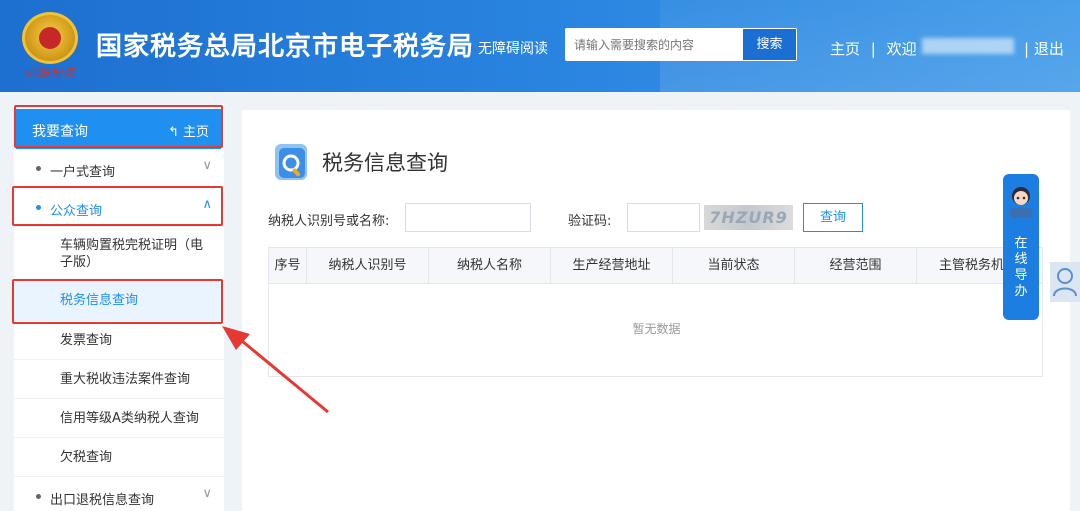 This screenshot has height=511, width=1080. Describe the element at coordinates (83, 172) in the screenshot. I see `sidebar-item-label: 一户式查询` at that location.